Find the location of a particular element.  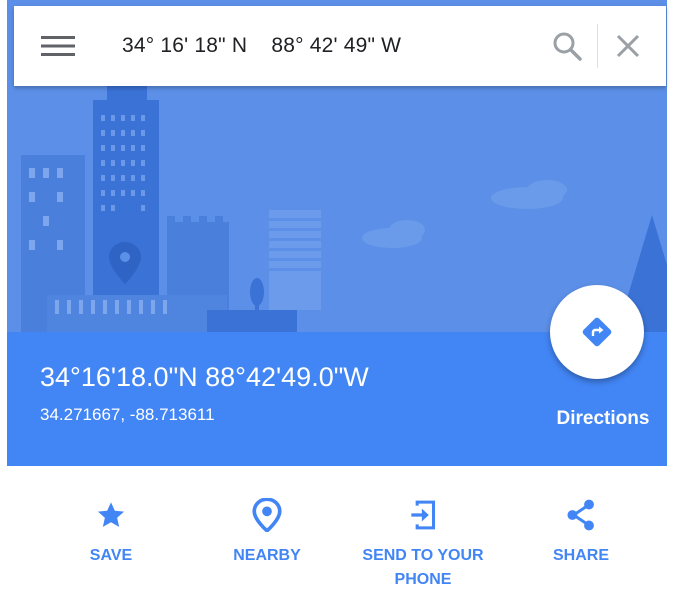

search-bar: 34° 16' 18" N 88° 42' 49" W is located at coordinates (340, 46).